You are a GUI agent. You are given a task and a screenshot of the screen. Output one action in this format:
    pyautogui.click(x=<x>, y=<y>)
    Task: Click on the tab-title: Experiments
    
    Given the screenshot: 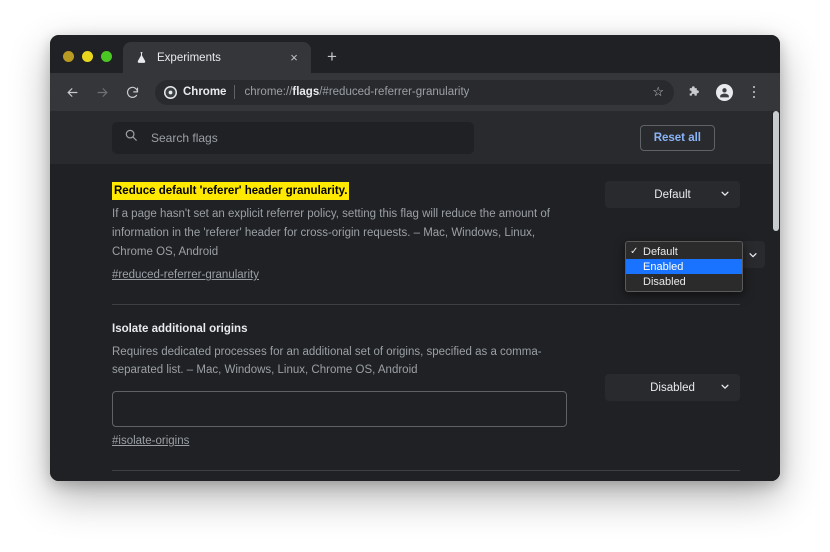 What is the action you would take?
    pyautogui.click(x=189, y=57)
    